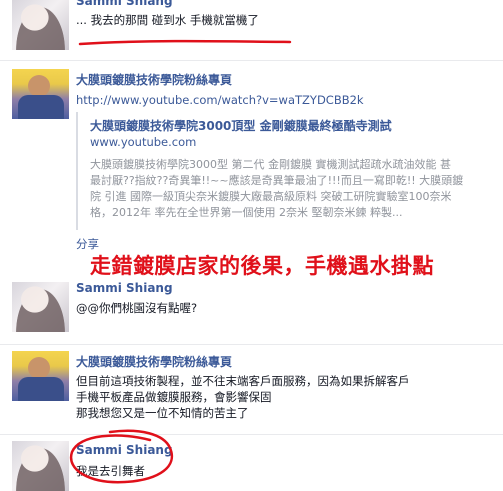 This screenshot has height=491, width=503. What do you see at coordinates (110, 471) in the screenshot?
I see `comment-text: 我是去引舞者` at bounding box center [110, 471].